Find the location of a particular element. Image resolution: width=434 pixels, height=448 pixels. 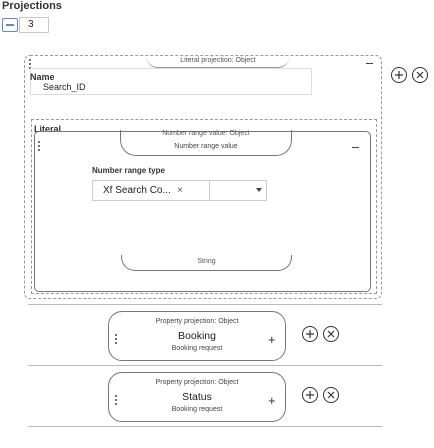

clear-selection-icon: × is located at coordinates (180, 190).